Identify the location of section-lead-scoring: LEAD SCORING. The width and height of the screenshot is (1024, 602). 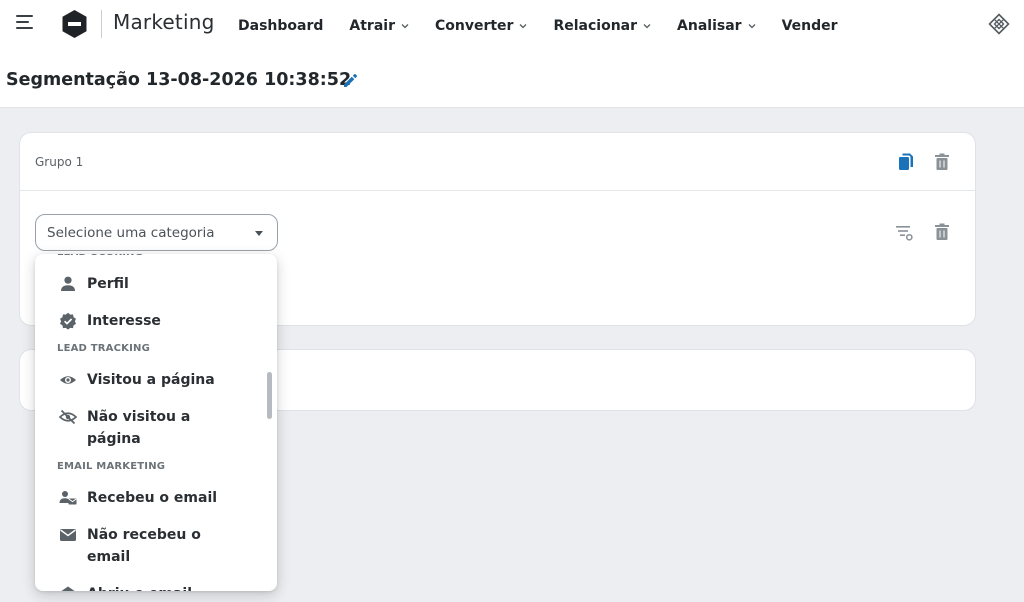
(156, 259).